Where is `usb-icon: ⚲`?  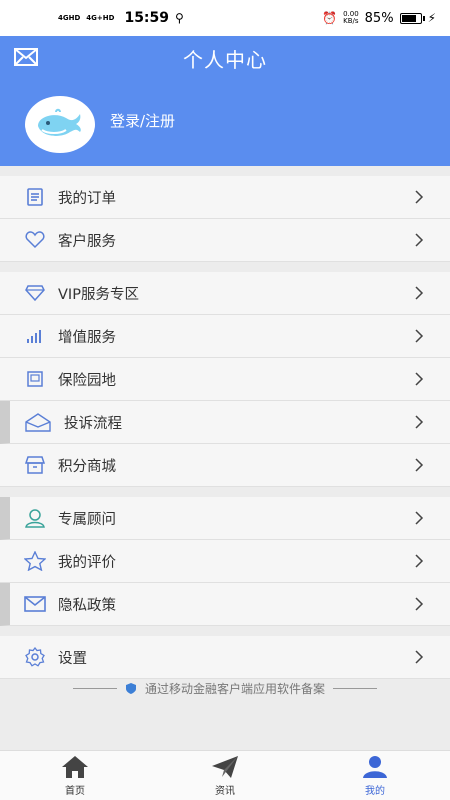 usb-icon: ⚲ is located at coordinates (179, 18).